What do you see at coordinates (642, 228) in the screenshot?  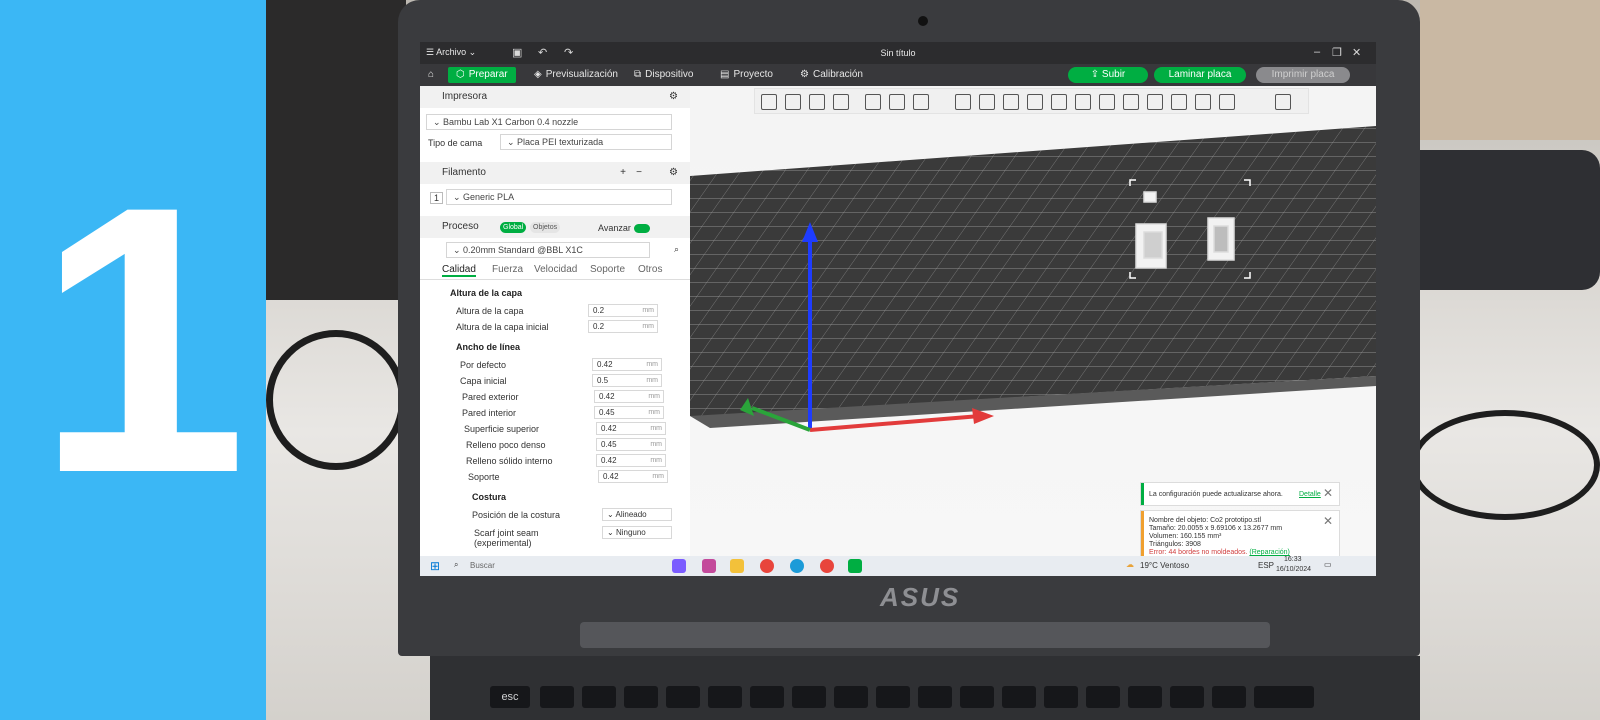 I see `advance-switch` at bounding box center [642, 228].